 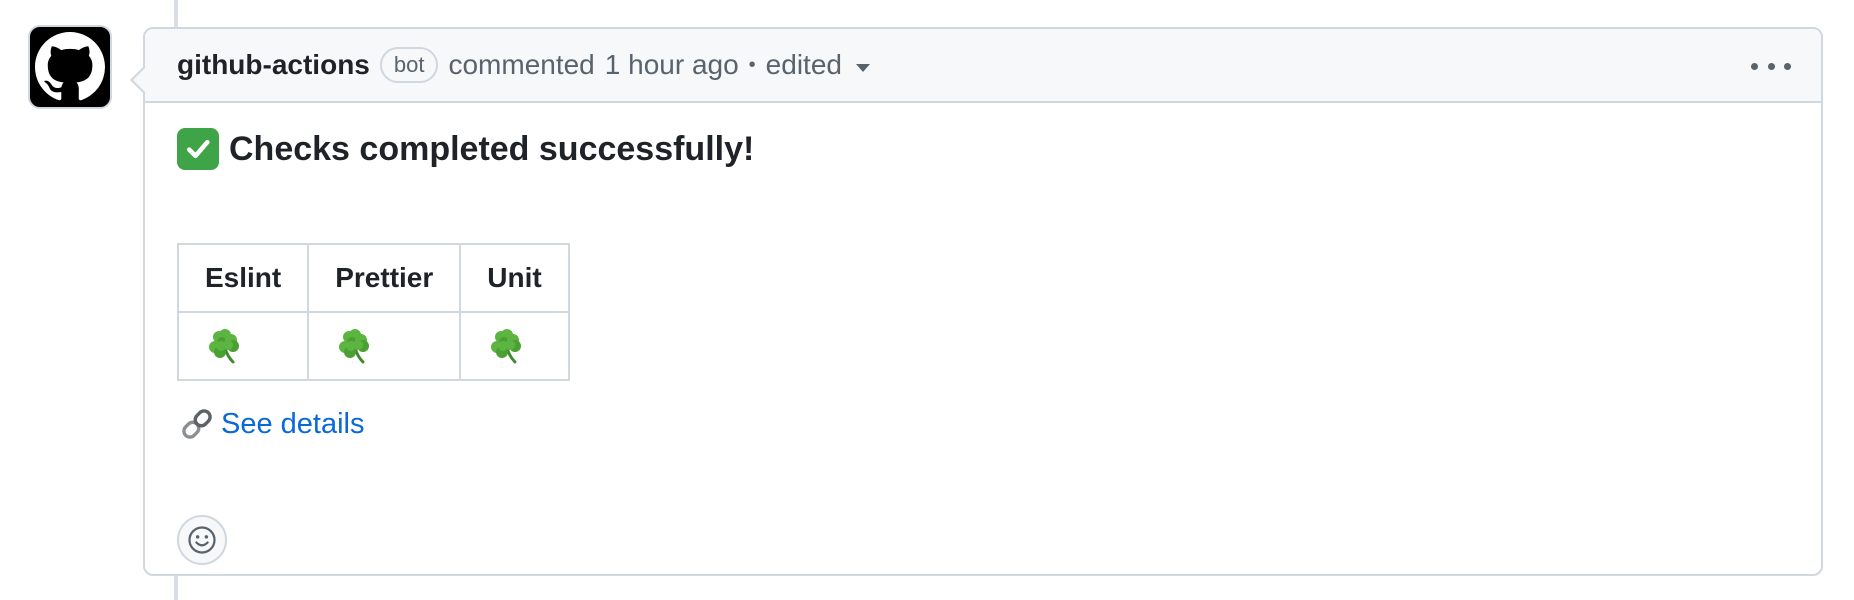 I want to click on avatar, so click(x=70, y=67).